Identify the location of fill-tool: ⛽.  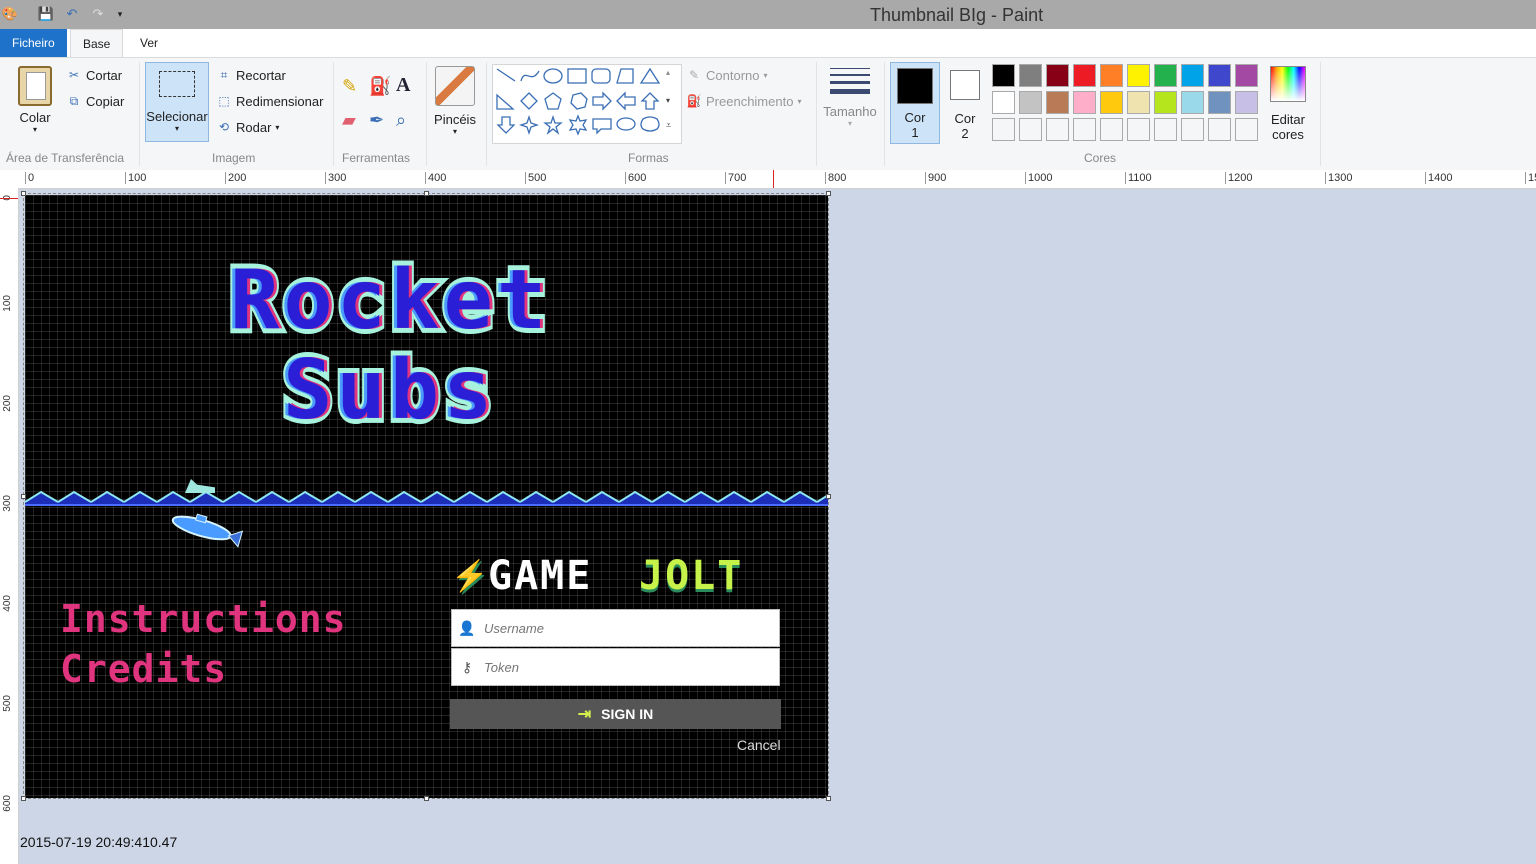
(380, 86).